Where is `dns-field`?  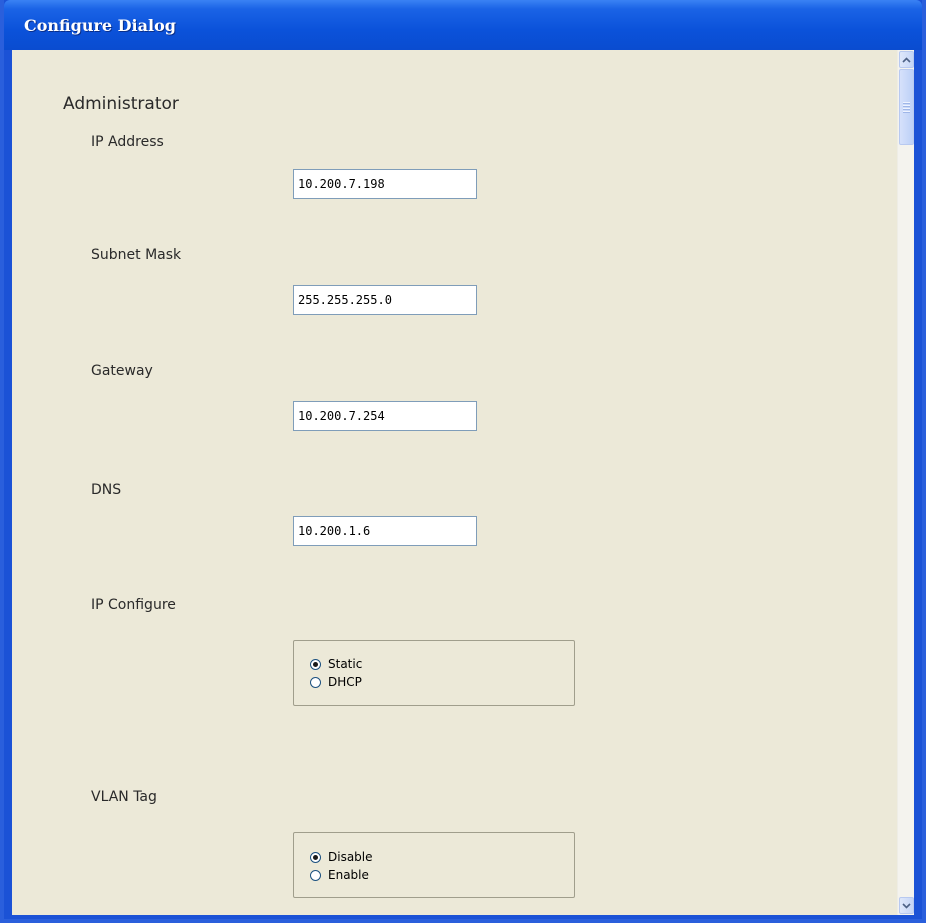 dns-field is located at coordinates (385, 531).